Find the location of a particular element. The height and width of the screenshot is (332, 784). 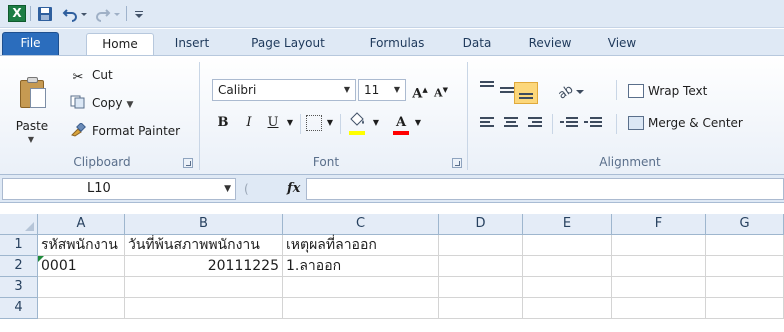

font-launcher-icon is located at coordinates (457, 163).